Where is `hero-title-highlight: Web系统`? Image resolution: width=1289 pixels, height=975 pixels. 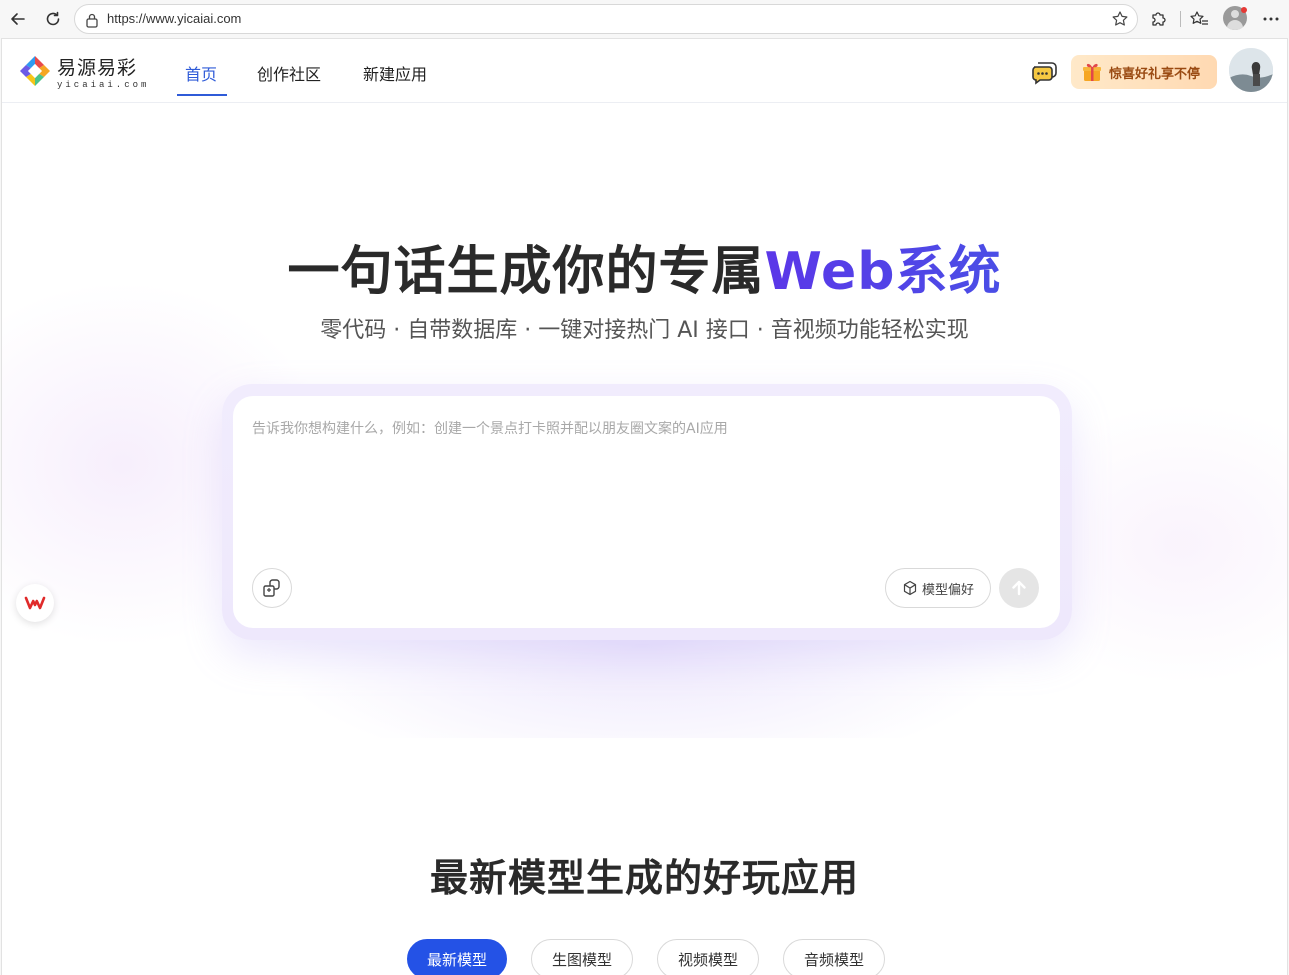 hero-title-highlight: Web系统 is located at coordinates (883, 272).